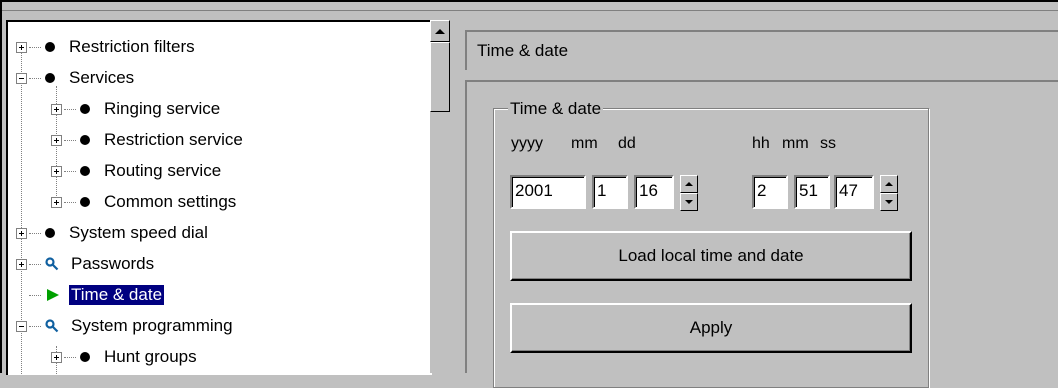  I want to click on top-strip, so click(530, 6).